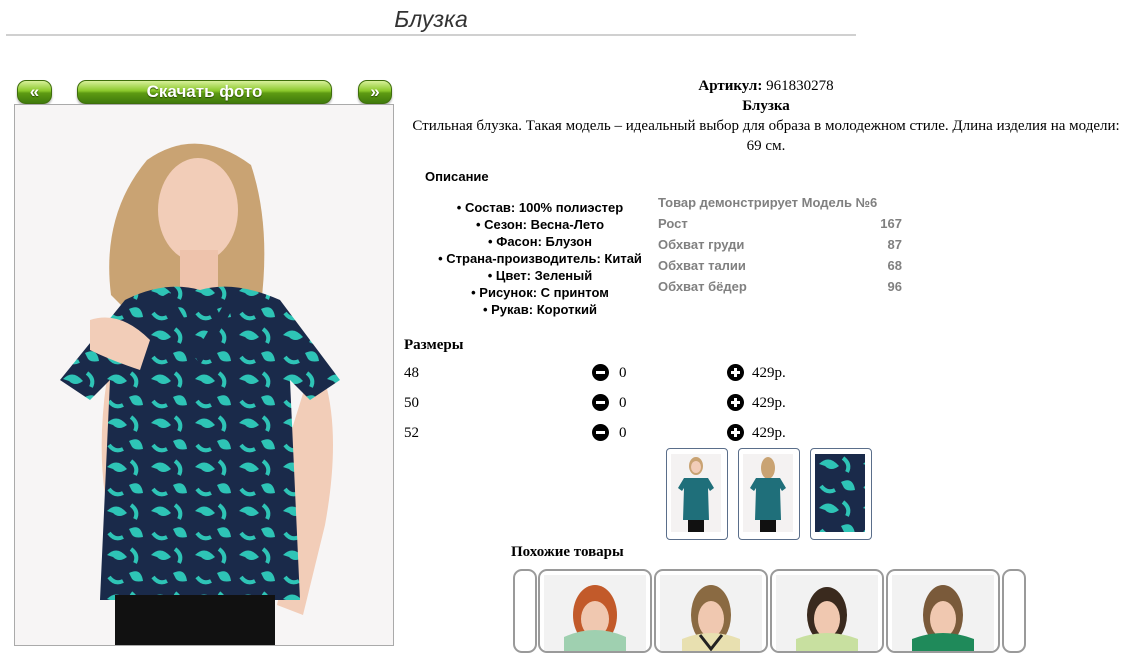  Describe the element at coordinates (540, 309) in the screenshot. I see `list-item: Рукав: Короткий` at that location.